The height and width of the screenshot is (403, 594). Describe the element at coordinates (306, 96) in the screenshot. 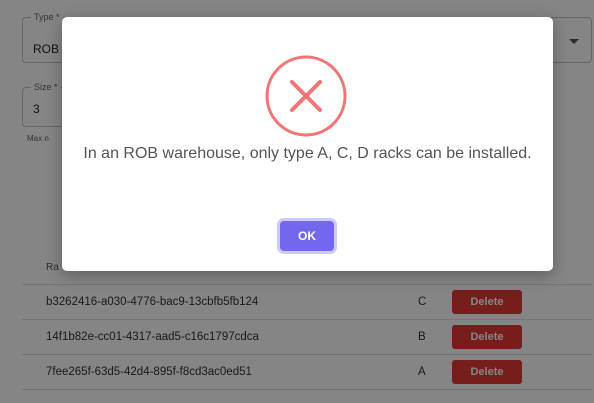

I see `error-x-icon` at that location.